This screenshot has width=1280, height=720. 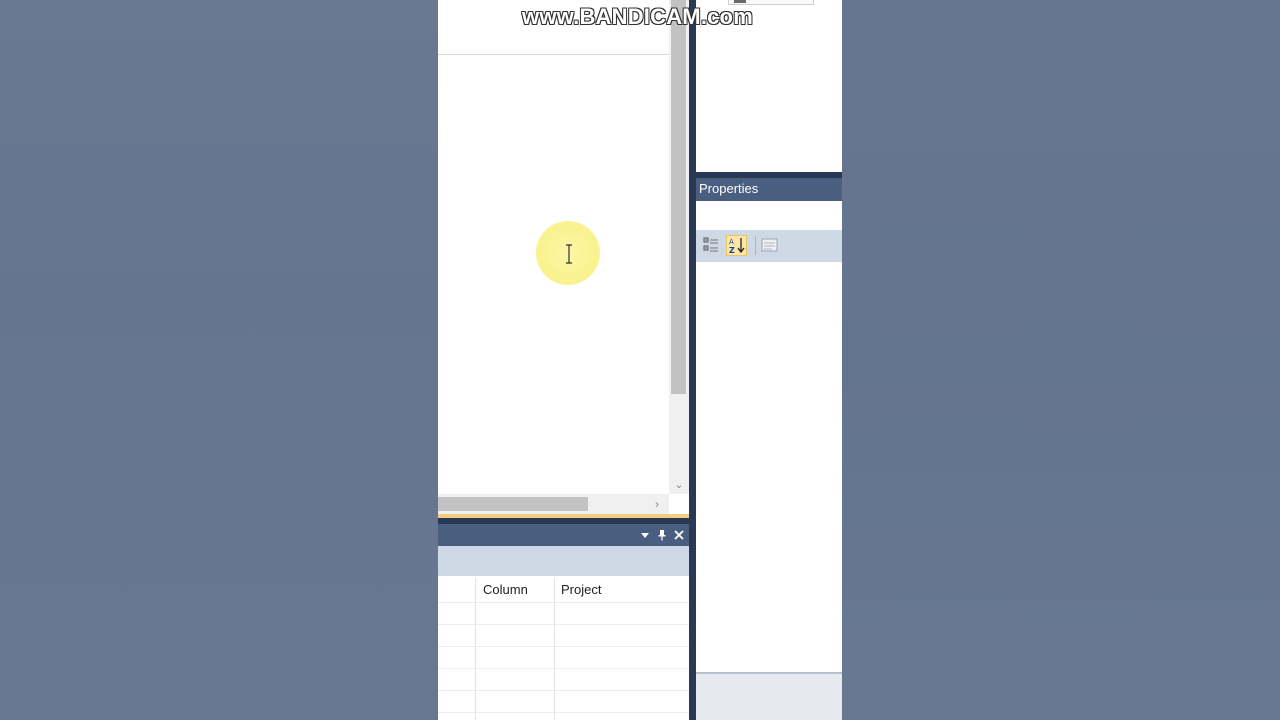 I want to click on editor-status-accent, so click(x=563, y=516).